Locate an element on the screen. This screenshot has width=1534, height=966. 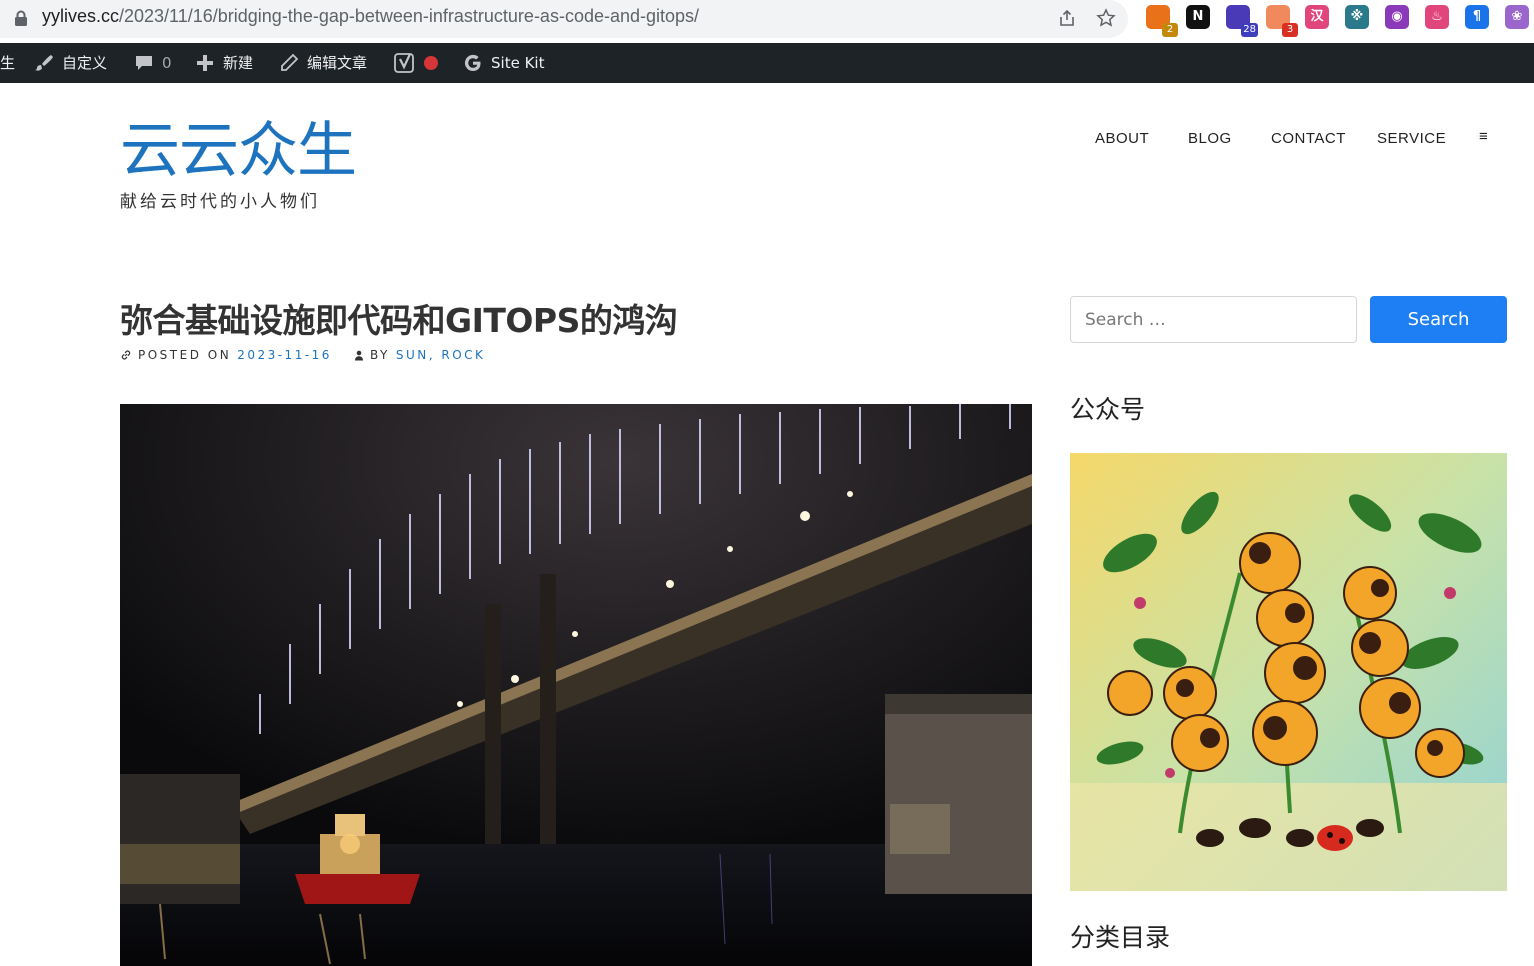
extension-10-glyph: ❀ is located at coordinates (1517, 16).